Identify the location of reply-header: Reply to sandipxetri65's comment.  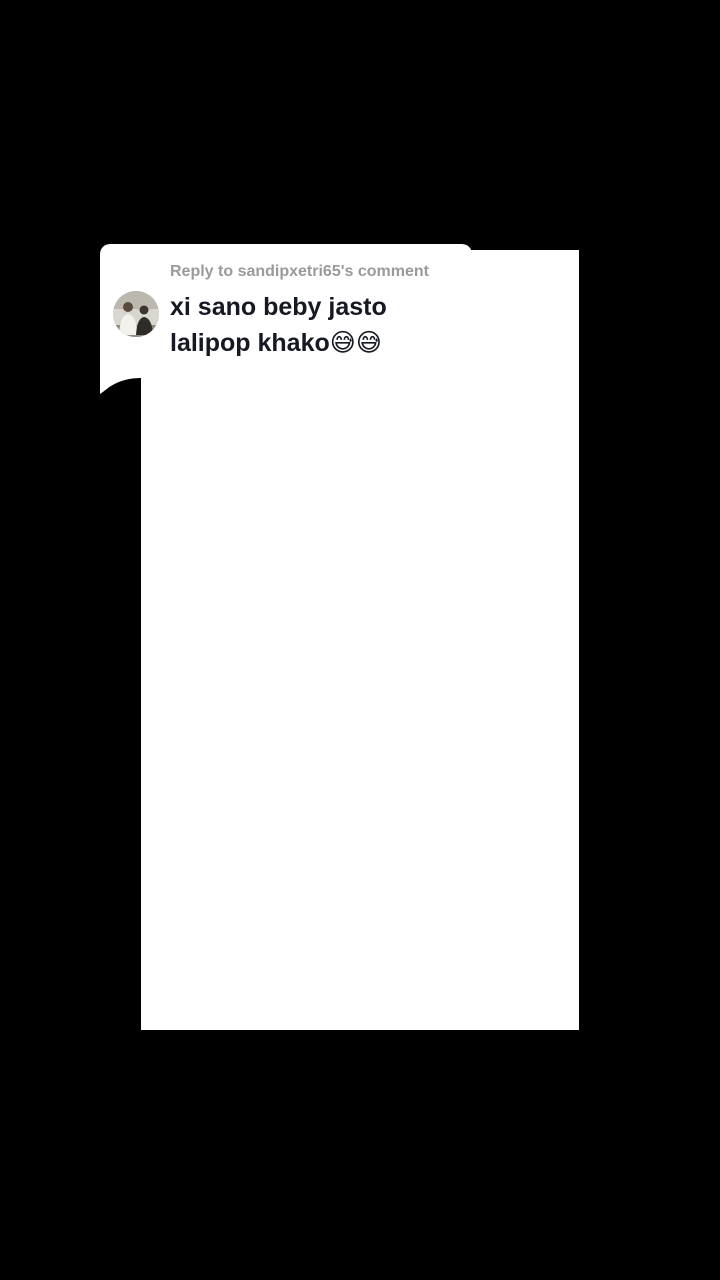
(299, 271).